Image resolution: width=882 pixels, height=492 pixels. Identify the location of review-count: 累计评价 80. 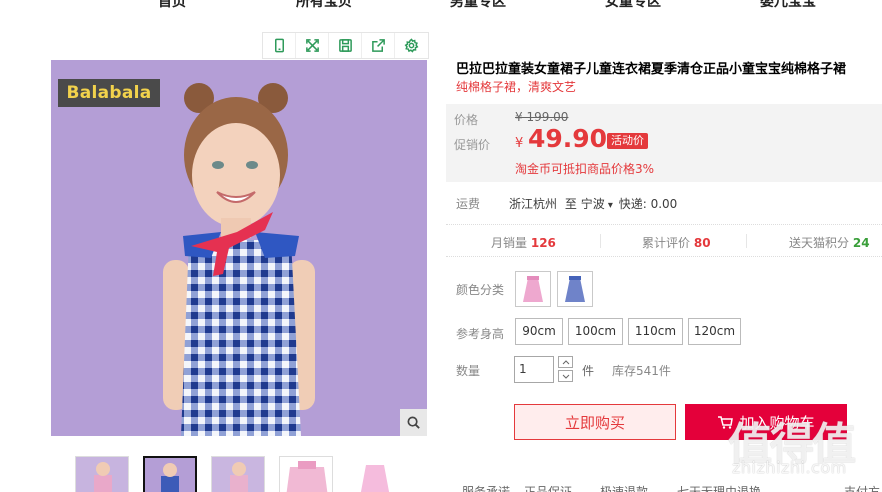
(676, 242).